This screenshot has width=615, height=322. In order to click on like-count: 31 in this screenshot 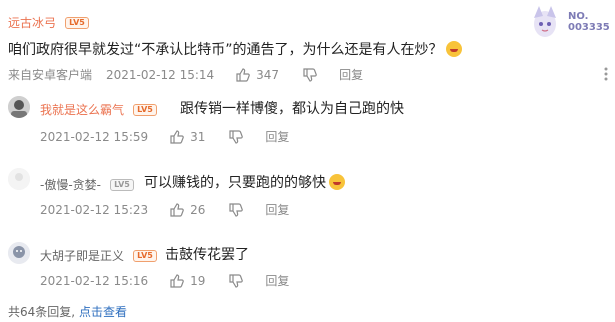, I will do `click(198, 136)`.